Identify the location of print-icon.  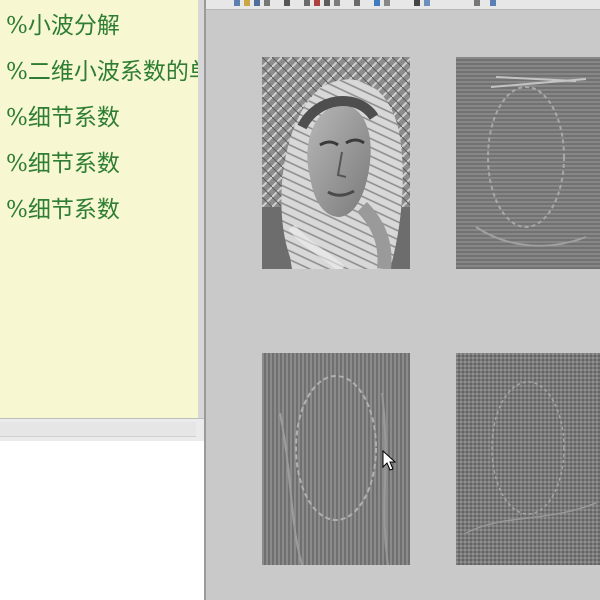
(267, 3).